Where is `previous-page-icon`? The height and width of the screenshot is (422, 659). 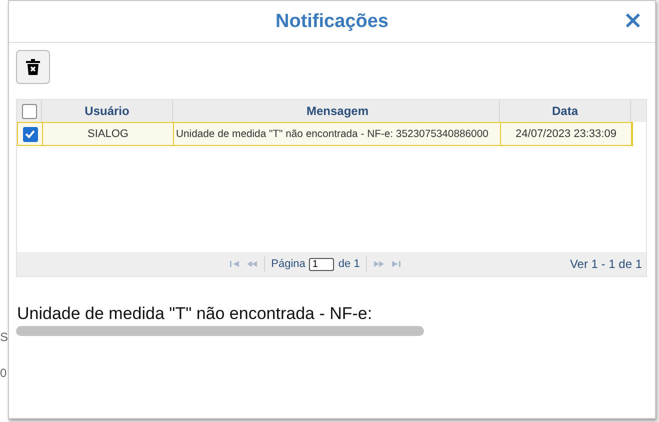
previous-page-icon is located at coordinates (252, 264).